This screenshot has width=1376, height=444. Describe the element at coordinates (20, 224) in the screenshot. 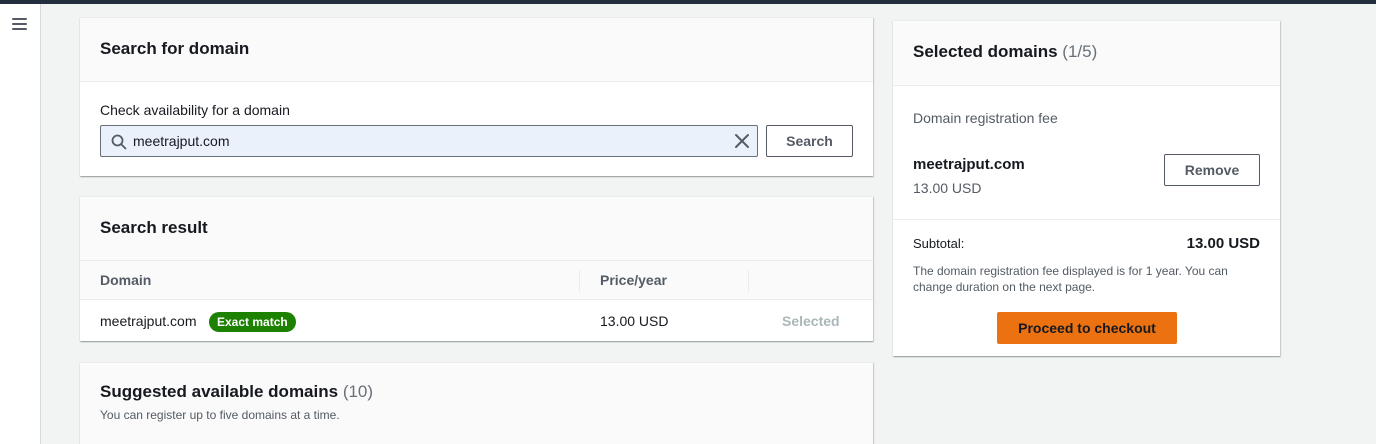

I see `side-navigation` at that location.